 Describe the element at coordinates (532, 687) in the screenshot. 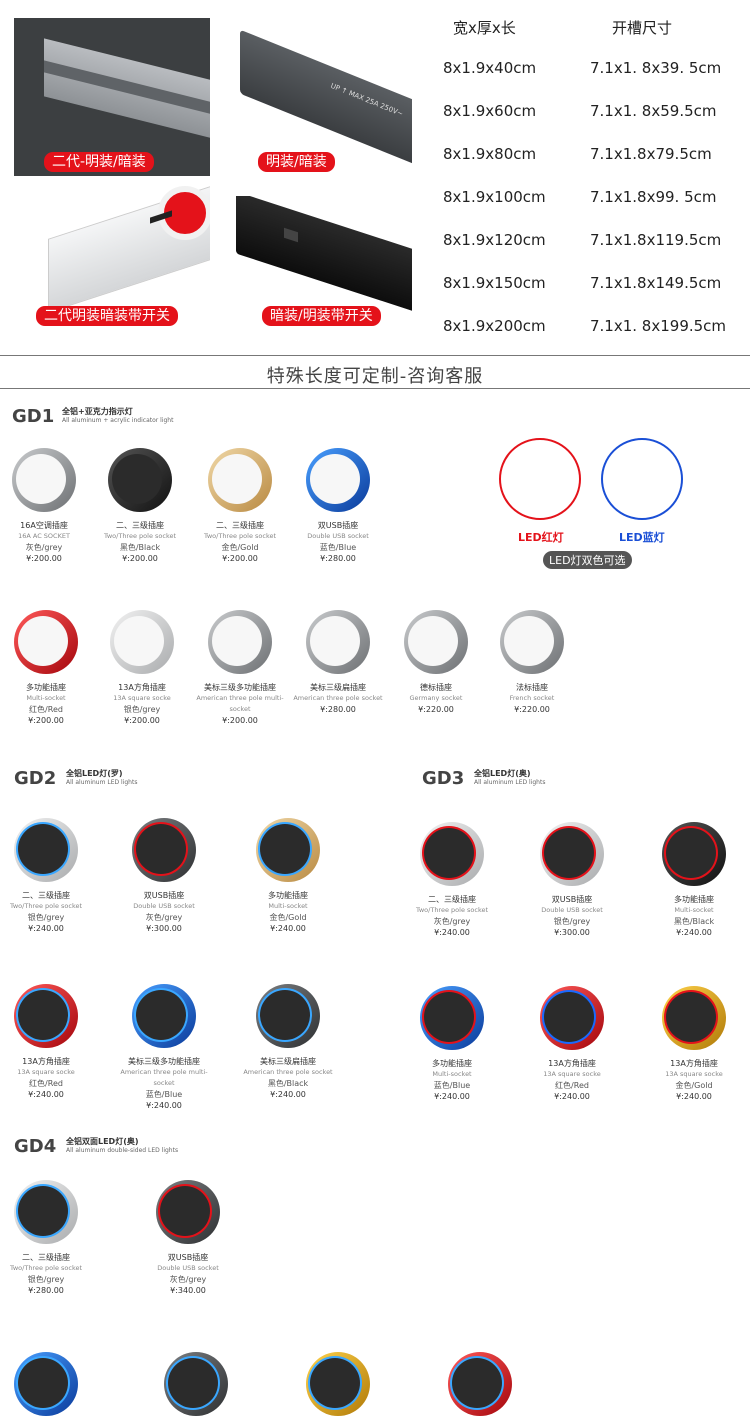

I see `product-cn: 法标插座` at that location.